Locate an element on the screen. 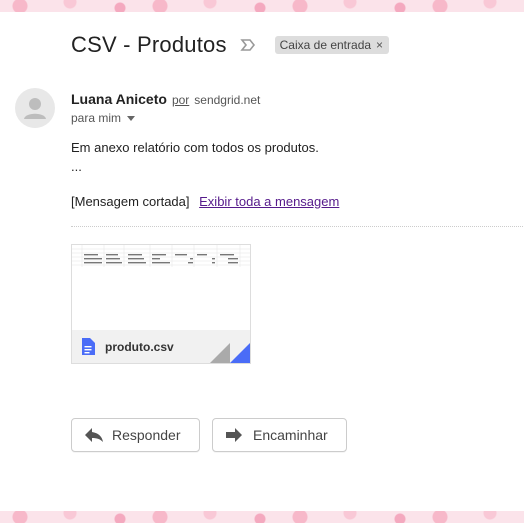 This screenshot has height=523, width=524. forward-button: Encaminhar is located at coordinates (279, 435).